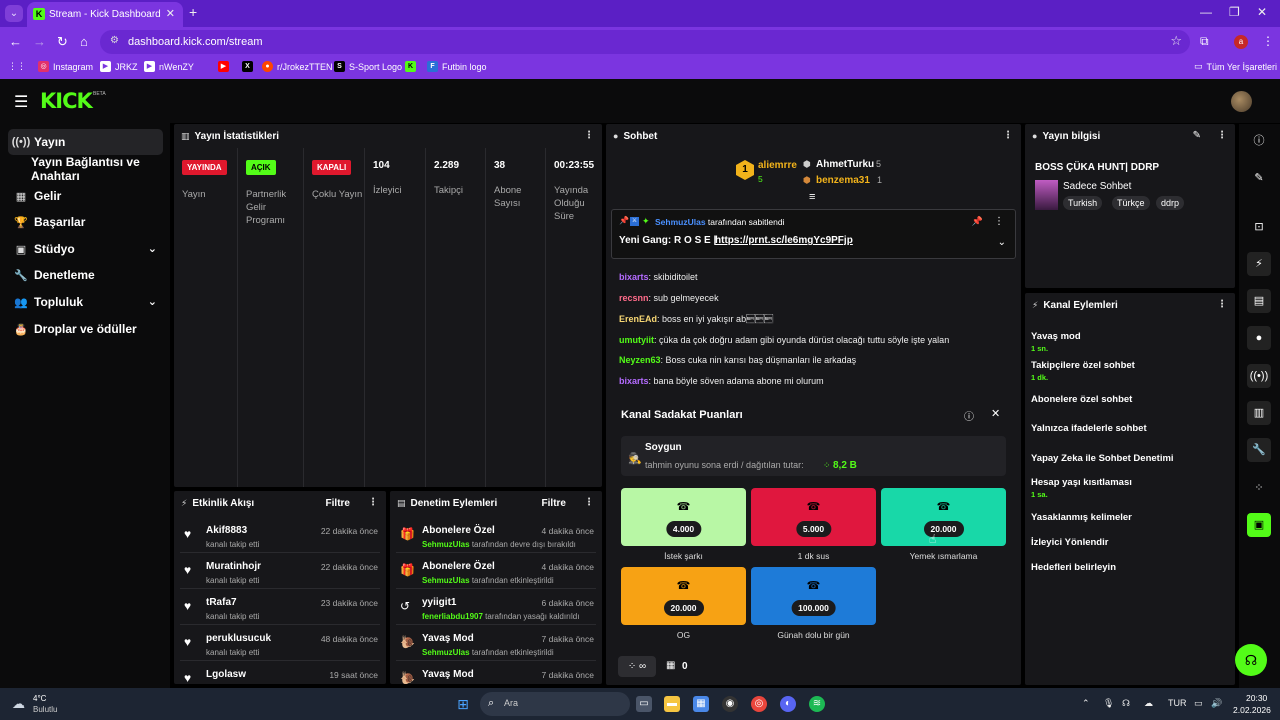 This screenshot has height=720, width=1280. Describe the element at coordinates (368, 66) in the screenshot. I see `bookmark-ssport: S S-Sport Logo` at that location.